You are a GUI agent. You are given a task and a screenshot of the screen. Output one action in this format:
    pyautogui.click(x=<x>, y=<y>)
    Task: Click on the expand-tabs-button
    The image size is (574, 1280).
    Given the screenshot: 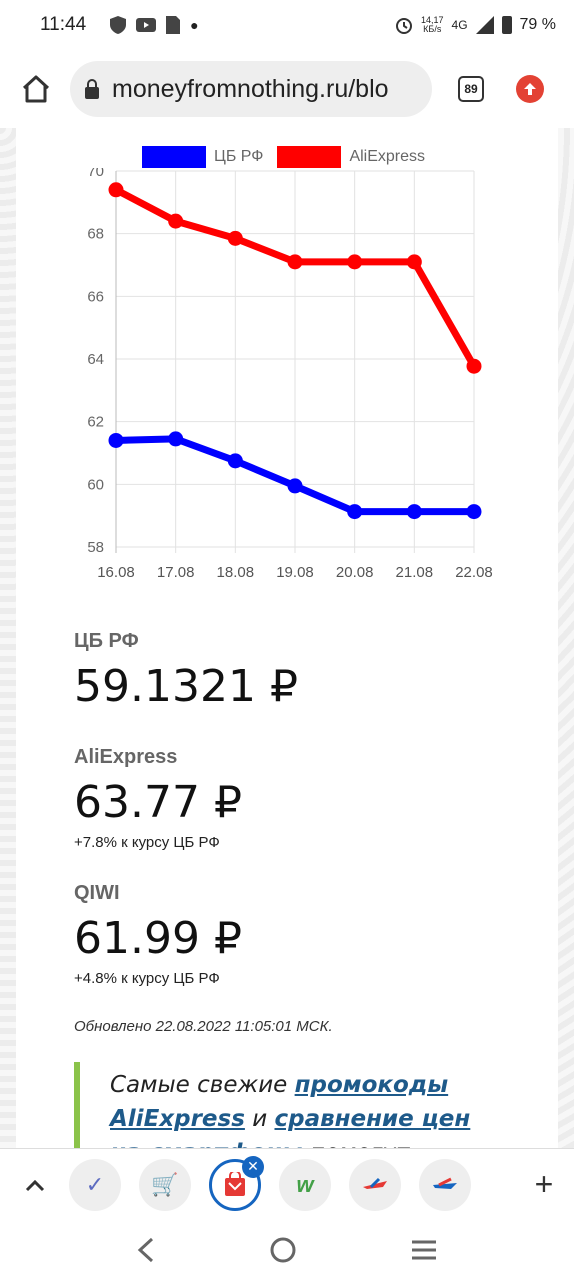 What is the action you would take?
    pyautogui.click(x=35, y=1185)
    